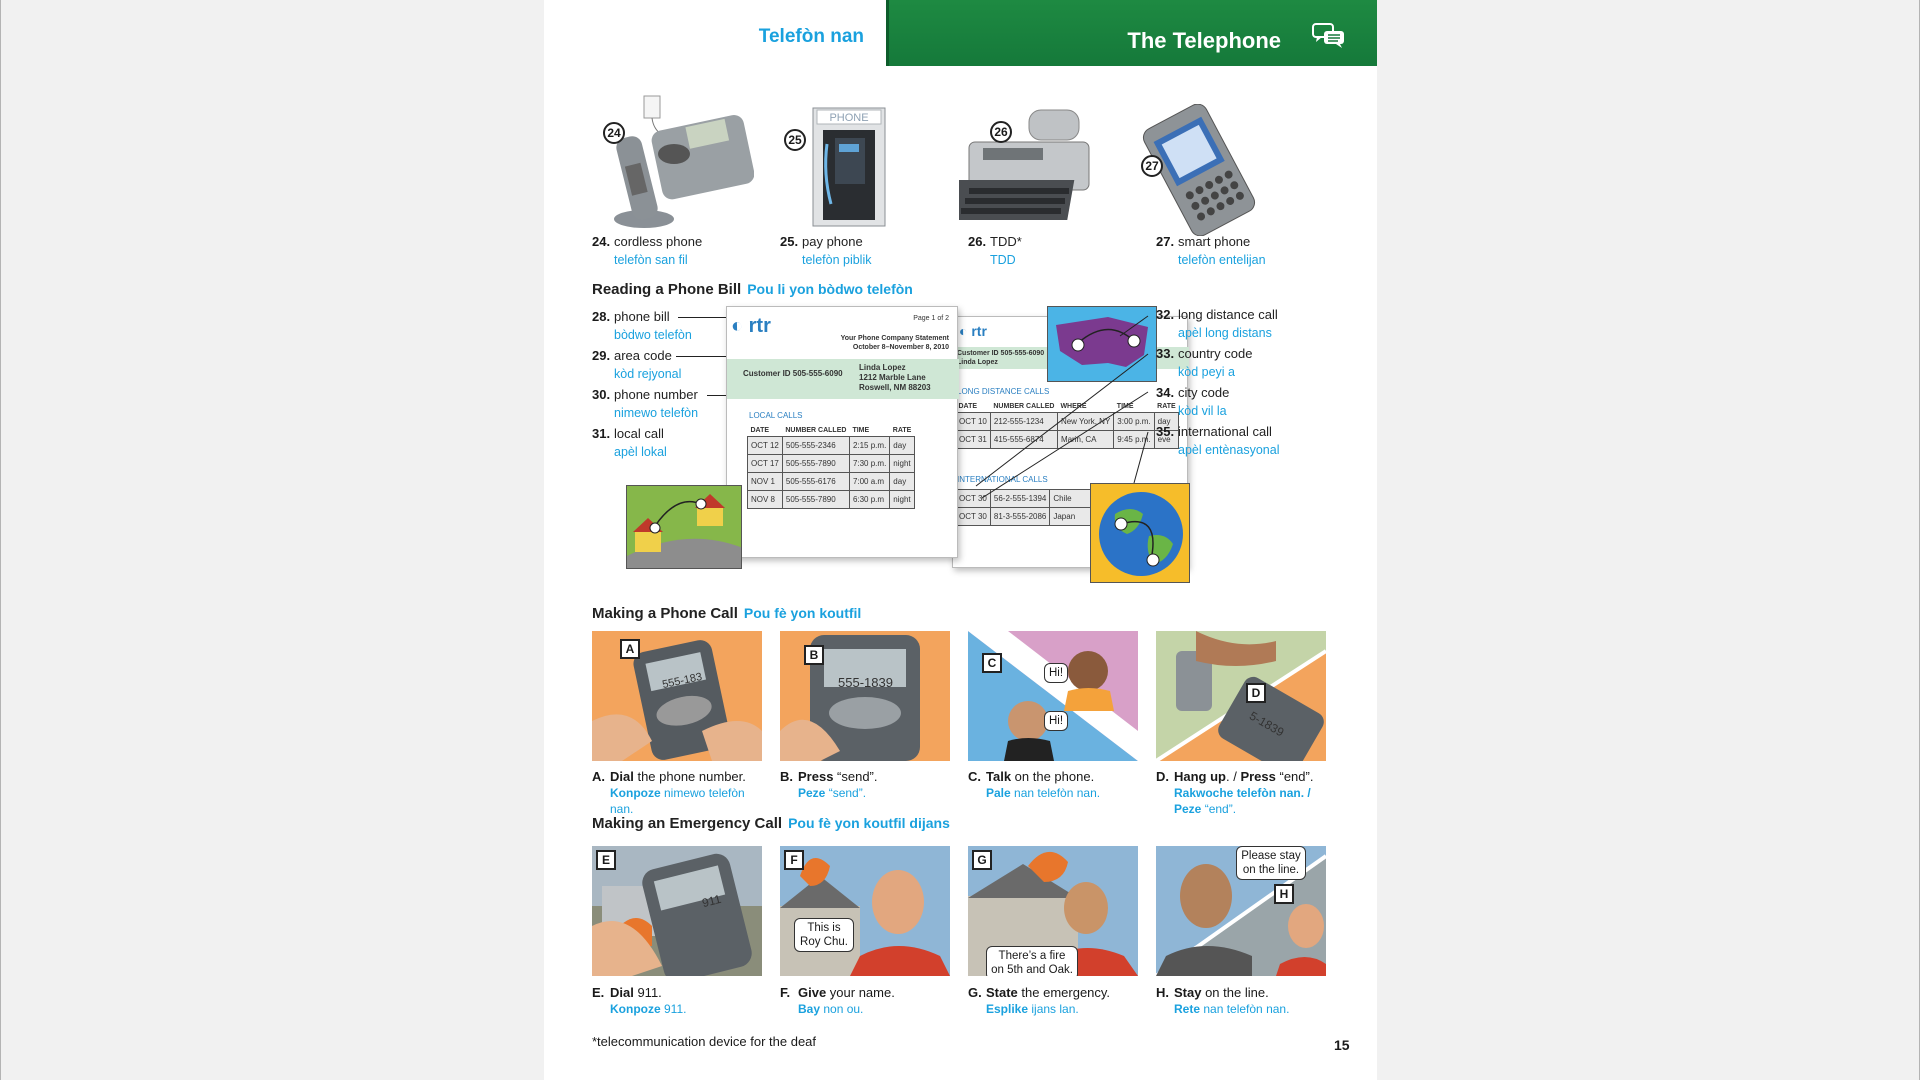 Image resolution: width=1920 pixels, height=1080 pixels. Describe the element at coordinates (1152, 166) in the screenshot. I see `item-27-badge: 27` at that location.